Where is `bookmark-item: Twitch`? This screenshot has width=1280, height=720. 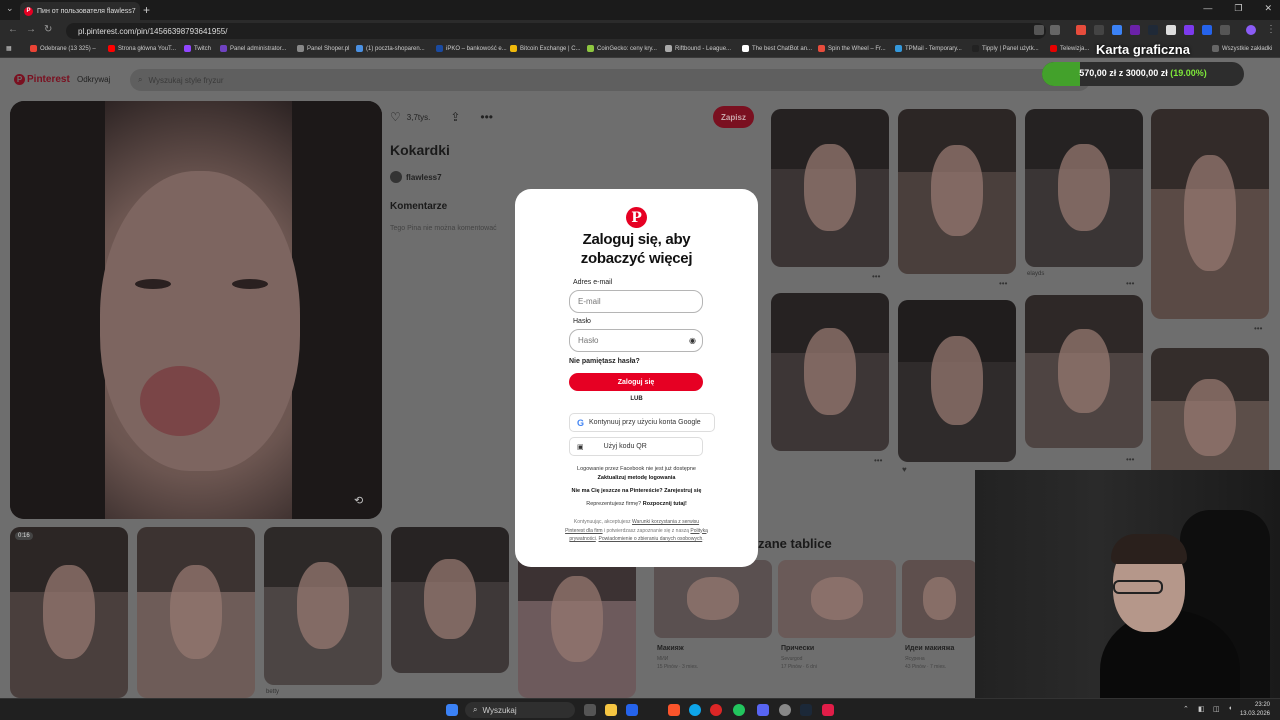 bookmark-item: Twitch is located at coordinates (197, 48).